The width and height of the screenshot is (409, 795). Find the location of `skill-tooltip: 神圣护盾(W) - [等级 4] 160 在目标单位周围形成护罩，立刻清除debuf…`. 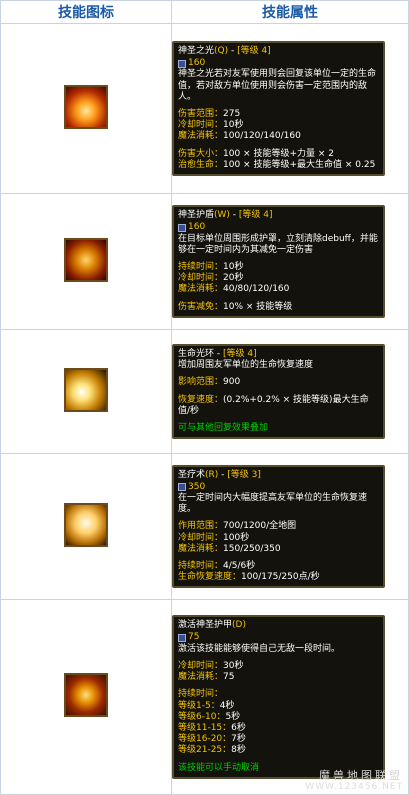

skill-tooltip: 神圣护盾(W) - [等级 4] 160 在目标单位周围形成护罩，立刻清除debuf… is located at coordinates (278, 261).